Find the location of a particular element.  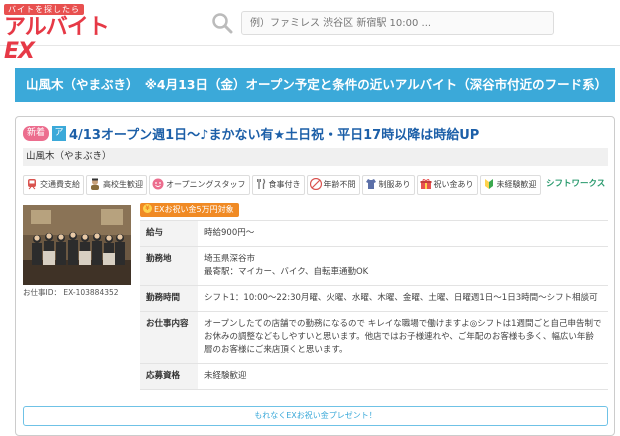

detail-value: 埼玉県深谷市最寄駅：マイカー、バイク、自転車通勤OK is located at coordinates (403, 266).